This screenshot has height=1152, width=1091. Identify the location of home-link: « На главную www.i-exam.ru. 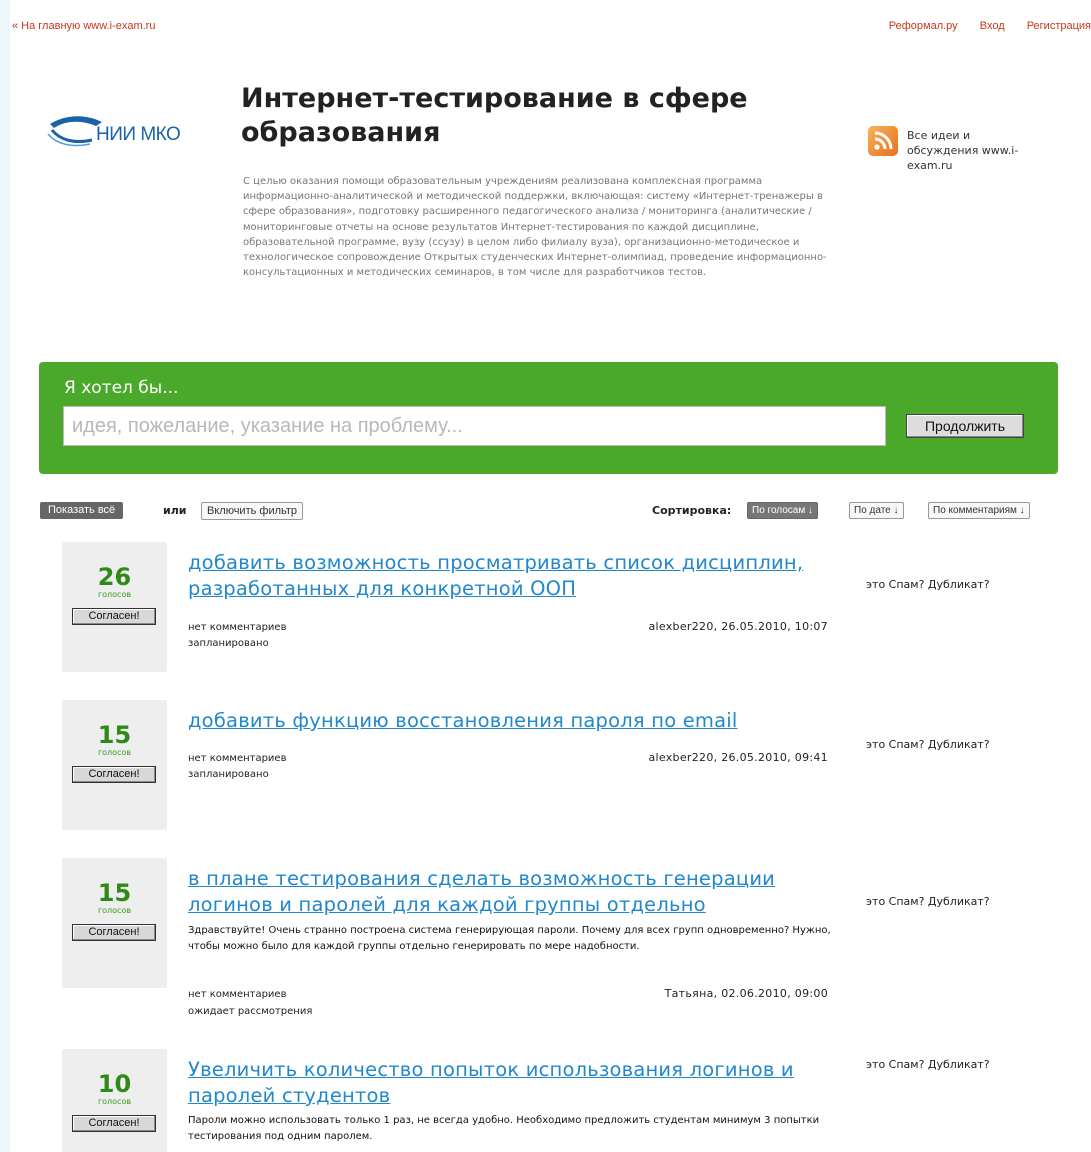
(83, 26).